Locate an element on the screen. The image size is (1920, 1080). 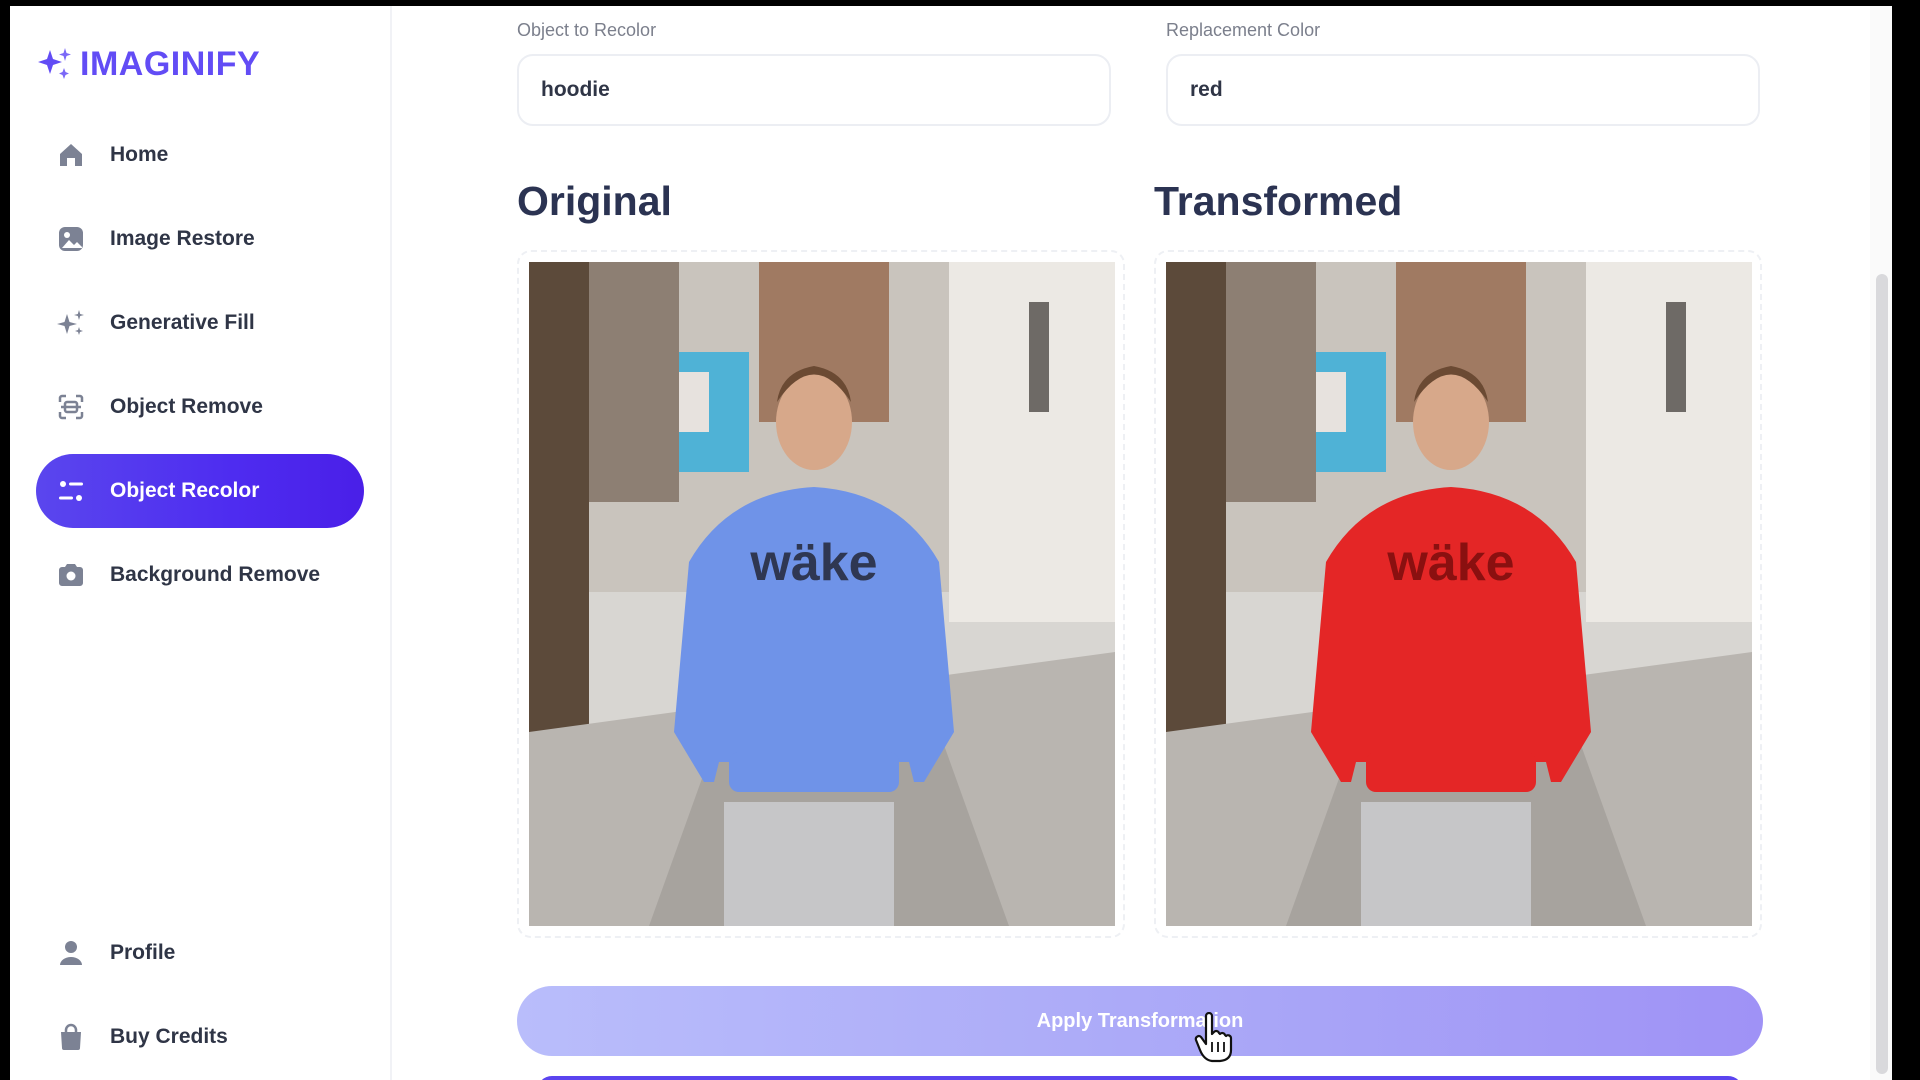
sidebar-item-label: Background Remove is located at coordinates (215, 574).